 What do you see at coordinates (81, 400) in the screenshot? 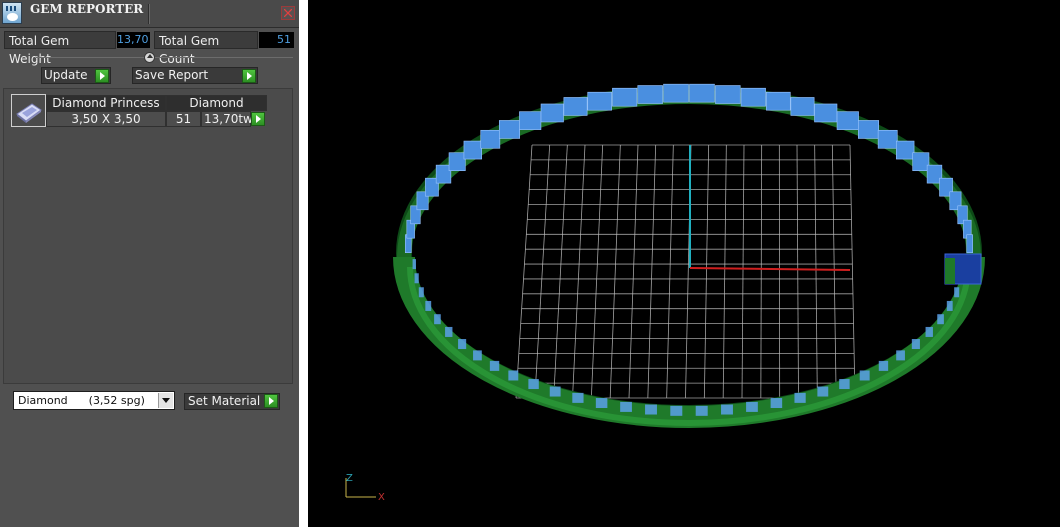
I see `material-select-value: Diamond (3,52 spg)` at bounding box center [81, 400].